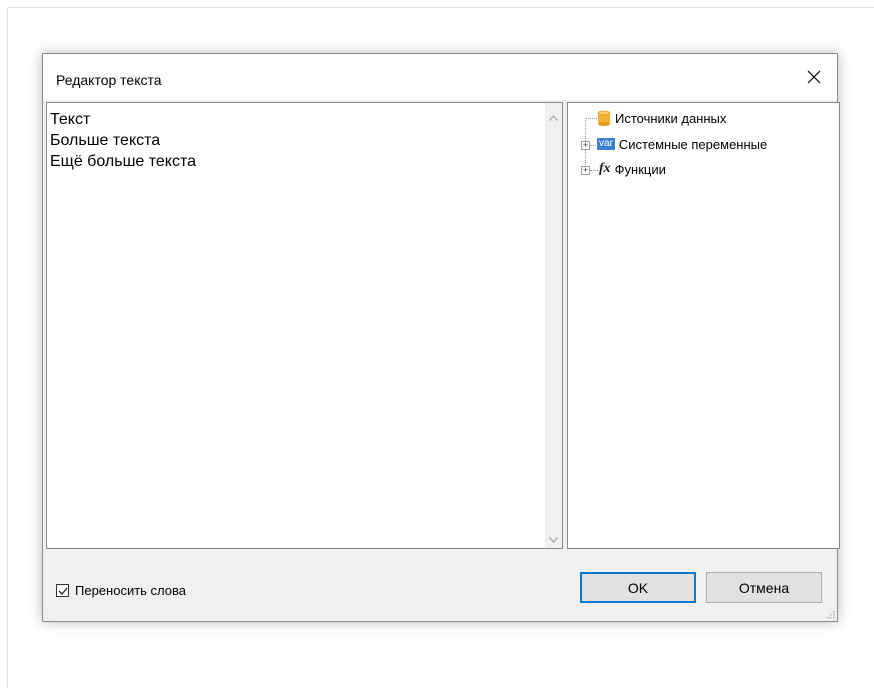  I want to click on scroll-up-button, so click(553, 117).